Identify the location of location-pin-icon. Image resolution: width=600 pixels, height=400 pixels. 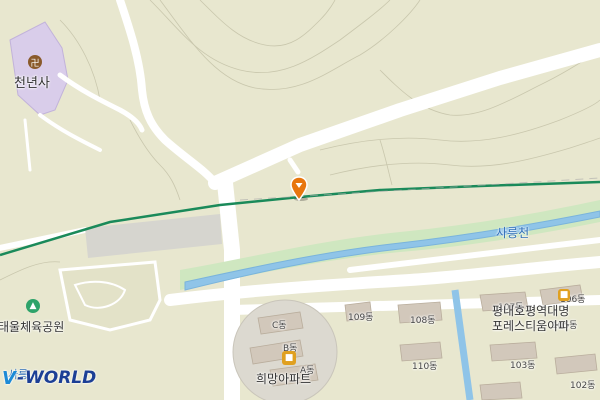
(299, 188).